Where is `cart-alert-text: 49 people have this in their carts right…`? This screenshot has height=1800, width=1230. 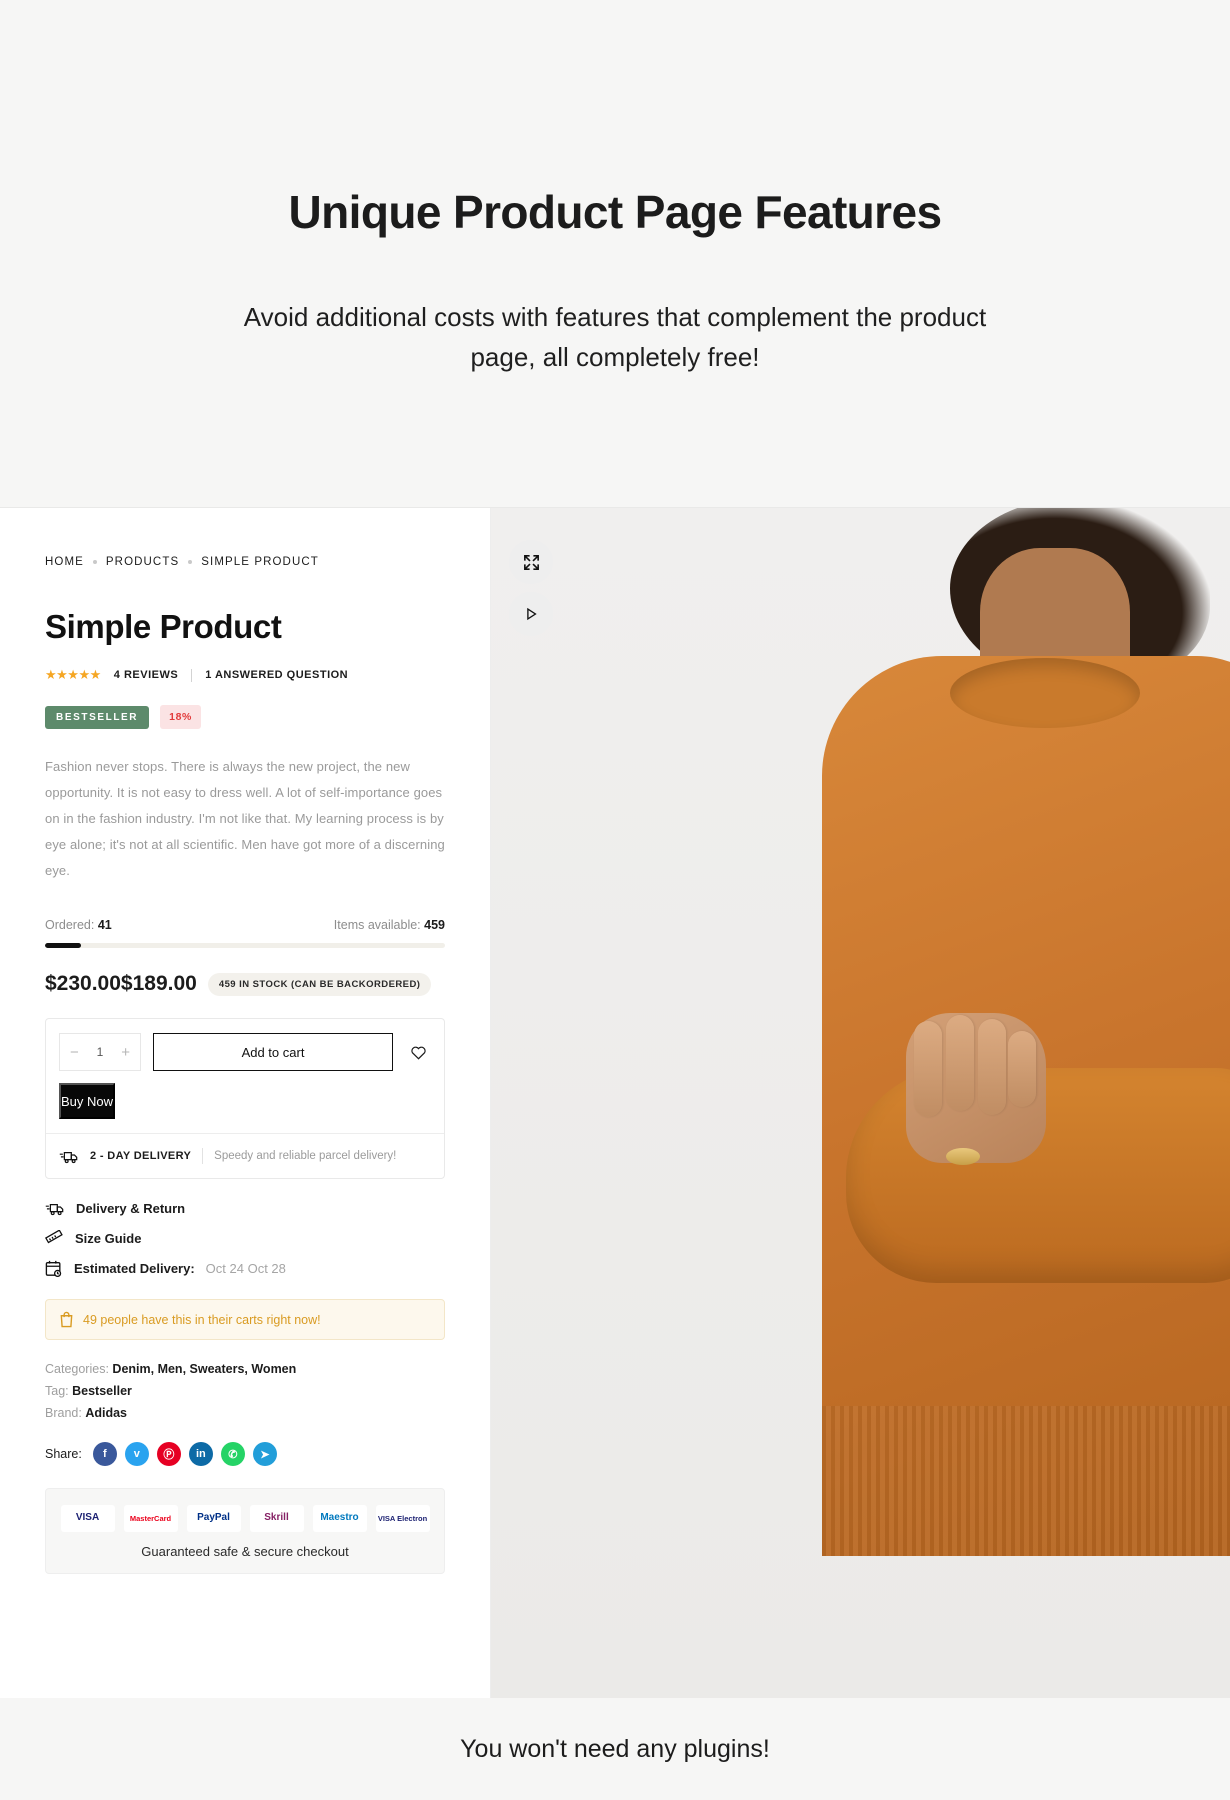
cart-alert-text: 49 people have this in their carts right… is located at coordinates (202, 1319).